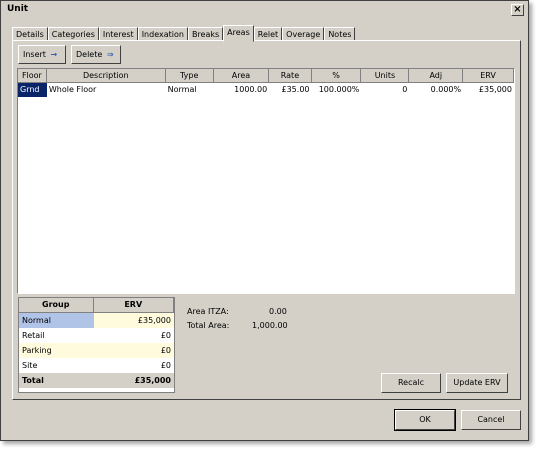 The image size is (537, 449). I want to click on summary-header: Group ERV, so click(96, 305).